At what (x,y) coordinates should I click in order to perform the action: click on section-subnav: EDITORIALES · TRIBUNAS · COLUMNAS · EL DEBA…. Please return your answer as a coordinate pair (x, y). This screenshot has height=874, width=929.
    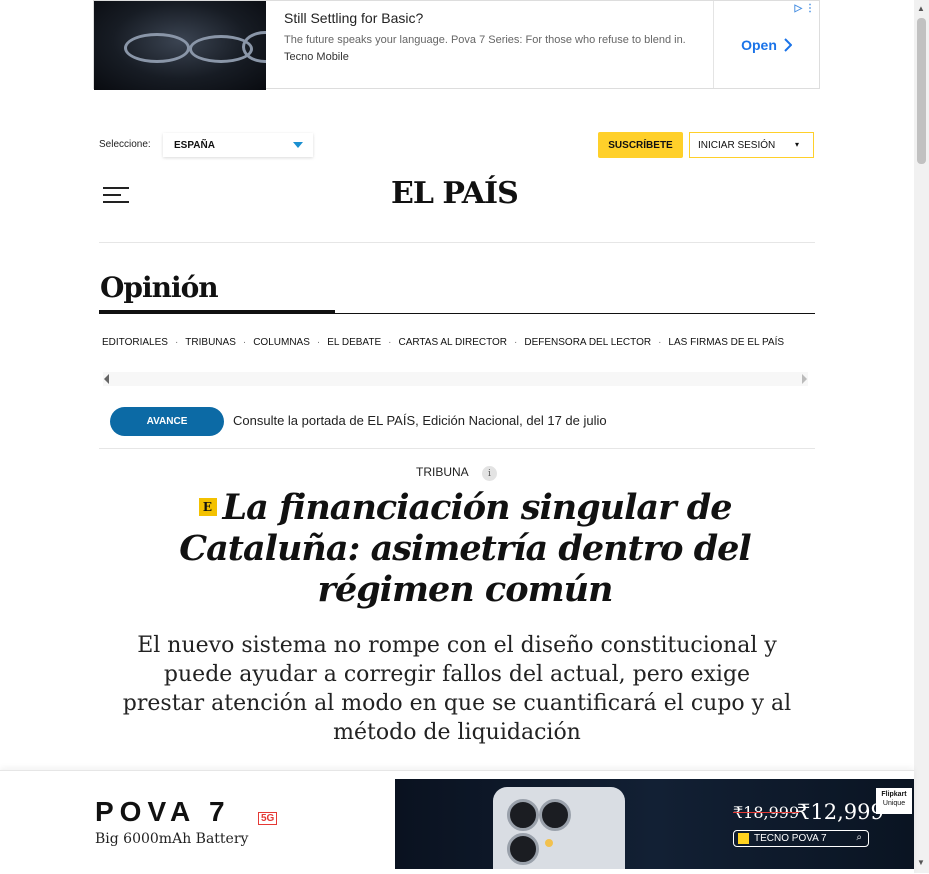
    Looking at the image, I should click on (443, 342).